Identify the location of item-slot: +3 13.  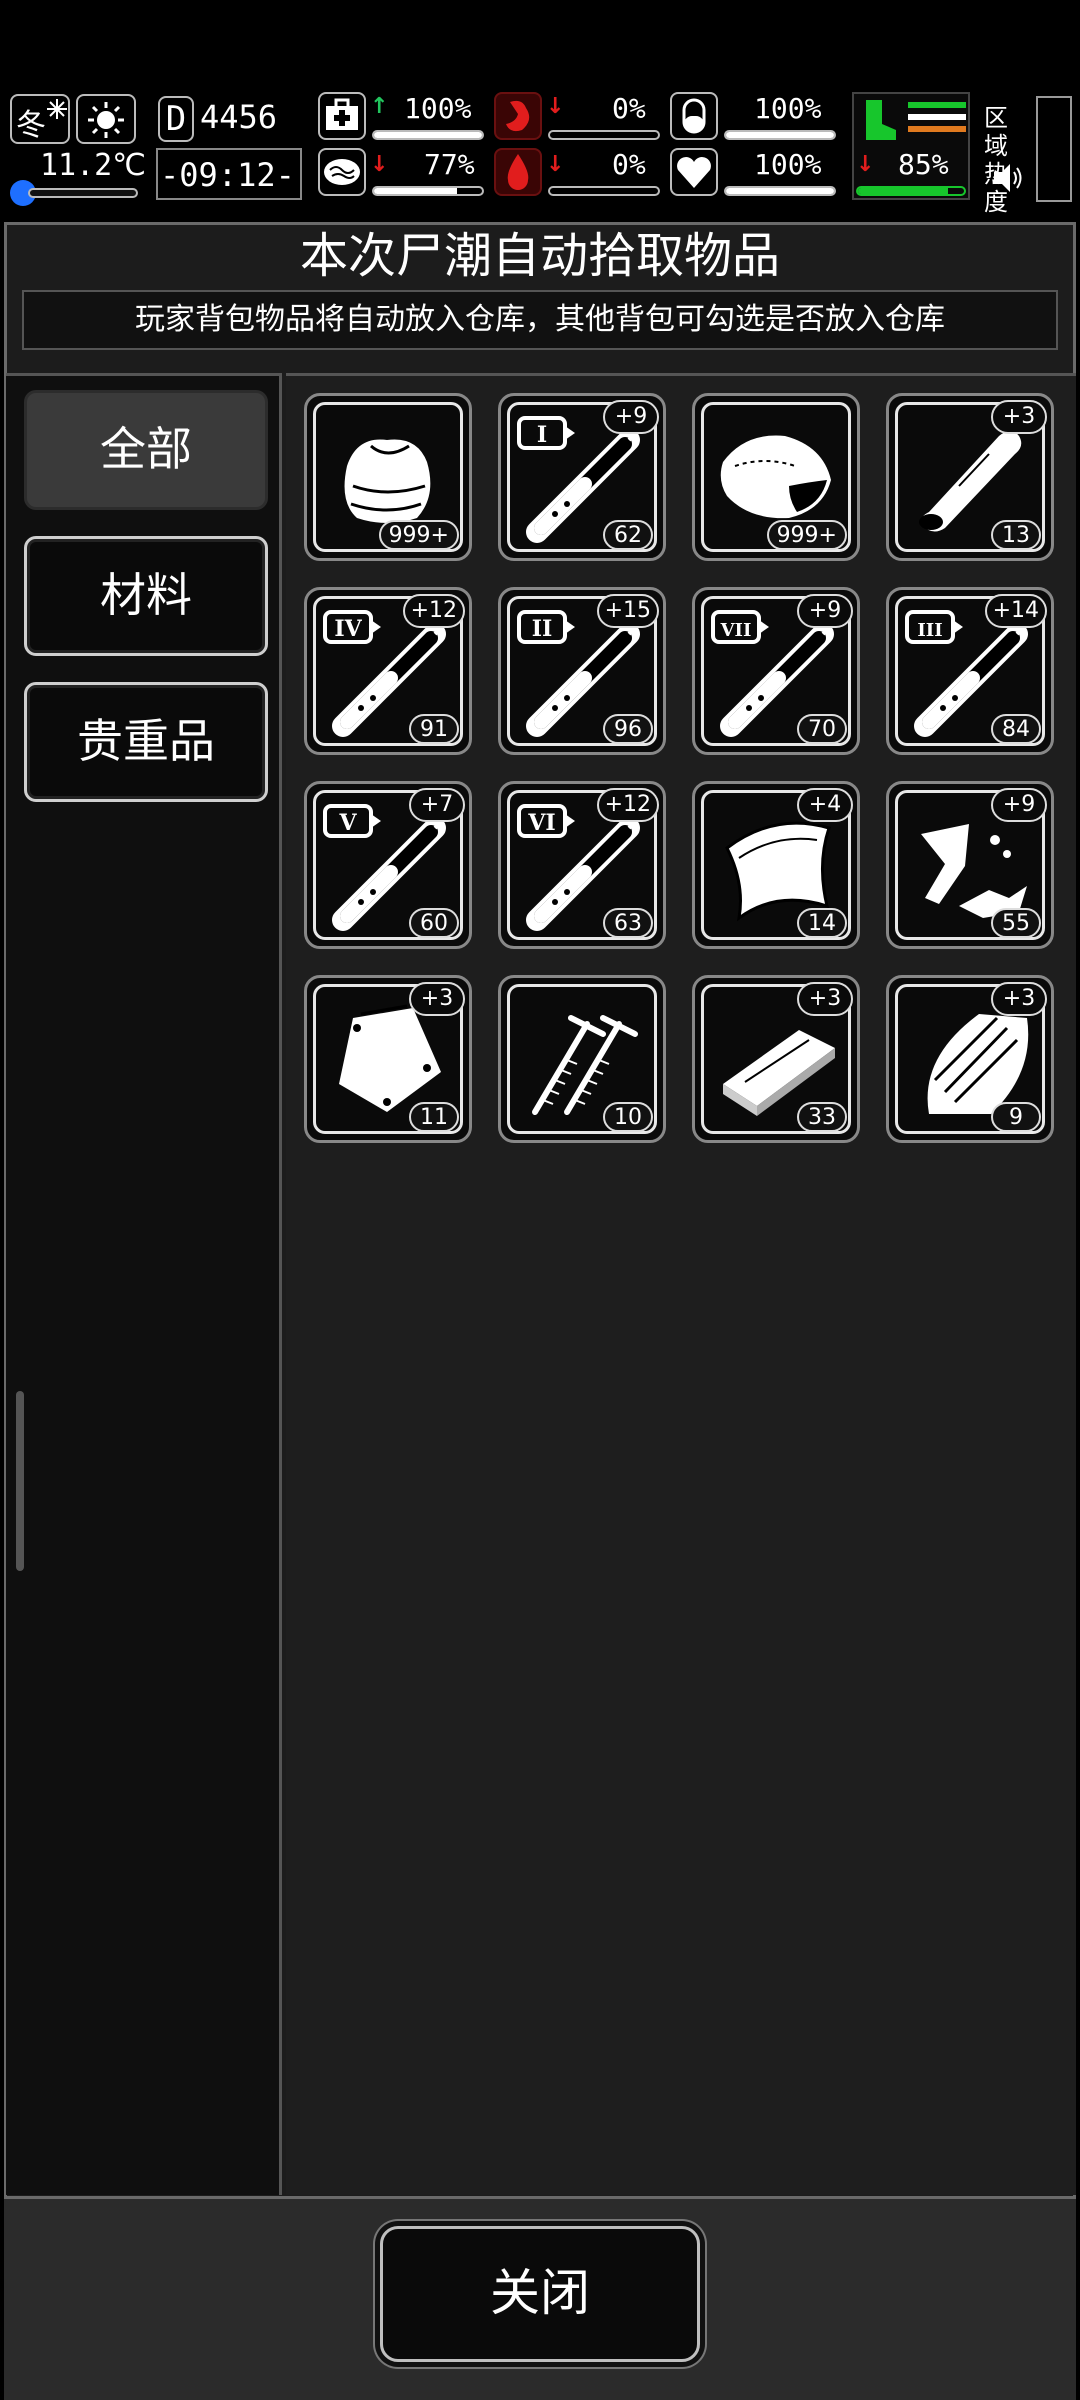
(970, 477).